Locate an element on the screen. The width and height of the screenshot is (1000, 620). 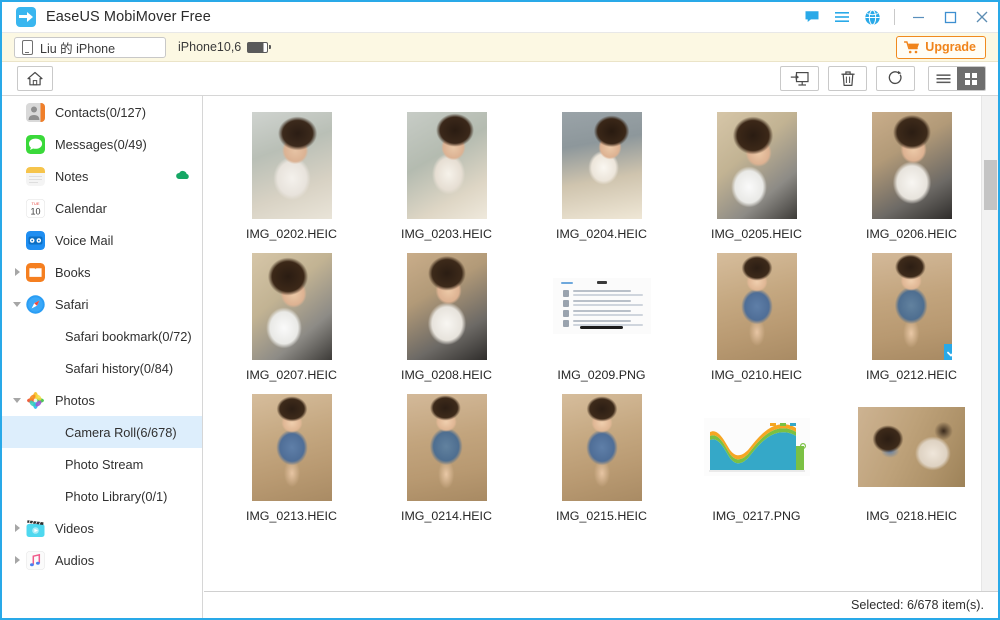
photo-filename: IMG_0208.HEIC is located at coordinates (446, 375).